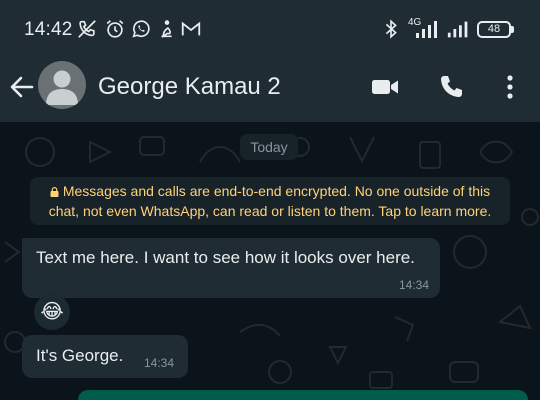  I want to click on video-call-icon, so click(385, 87).